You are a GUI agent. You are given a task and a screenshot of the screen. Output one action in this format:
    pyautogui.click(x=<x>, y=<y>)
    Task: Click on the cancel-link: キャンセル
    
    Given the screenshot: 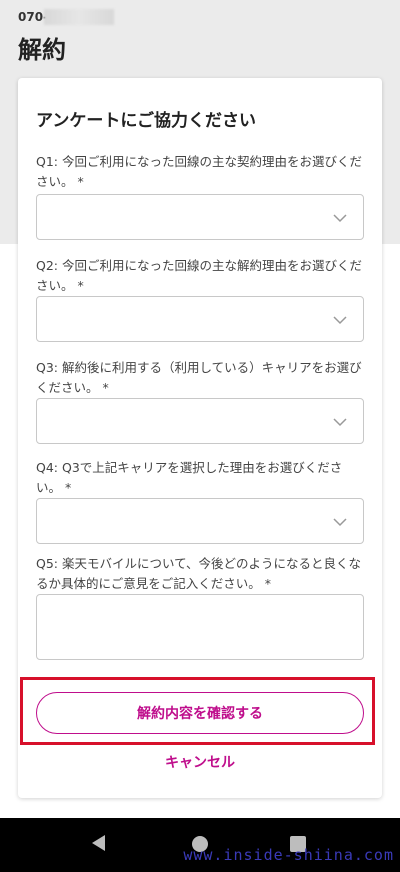 What is the action you would take?
    pyautogui.click(x=200, y=762)
    